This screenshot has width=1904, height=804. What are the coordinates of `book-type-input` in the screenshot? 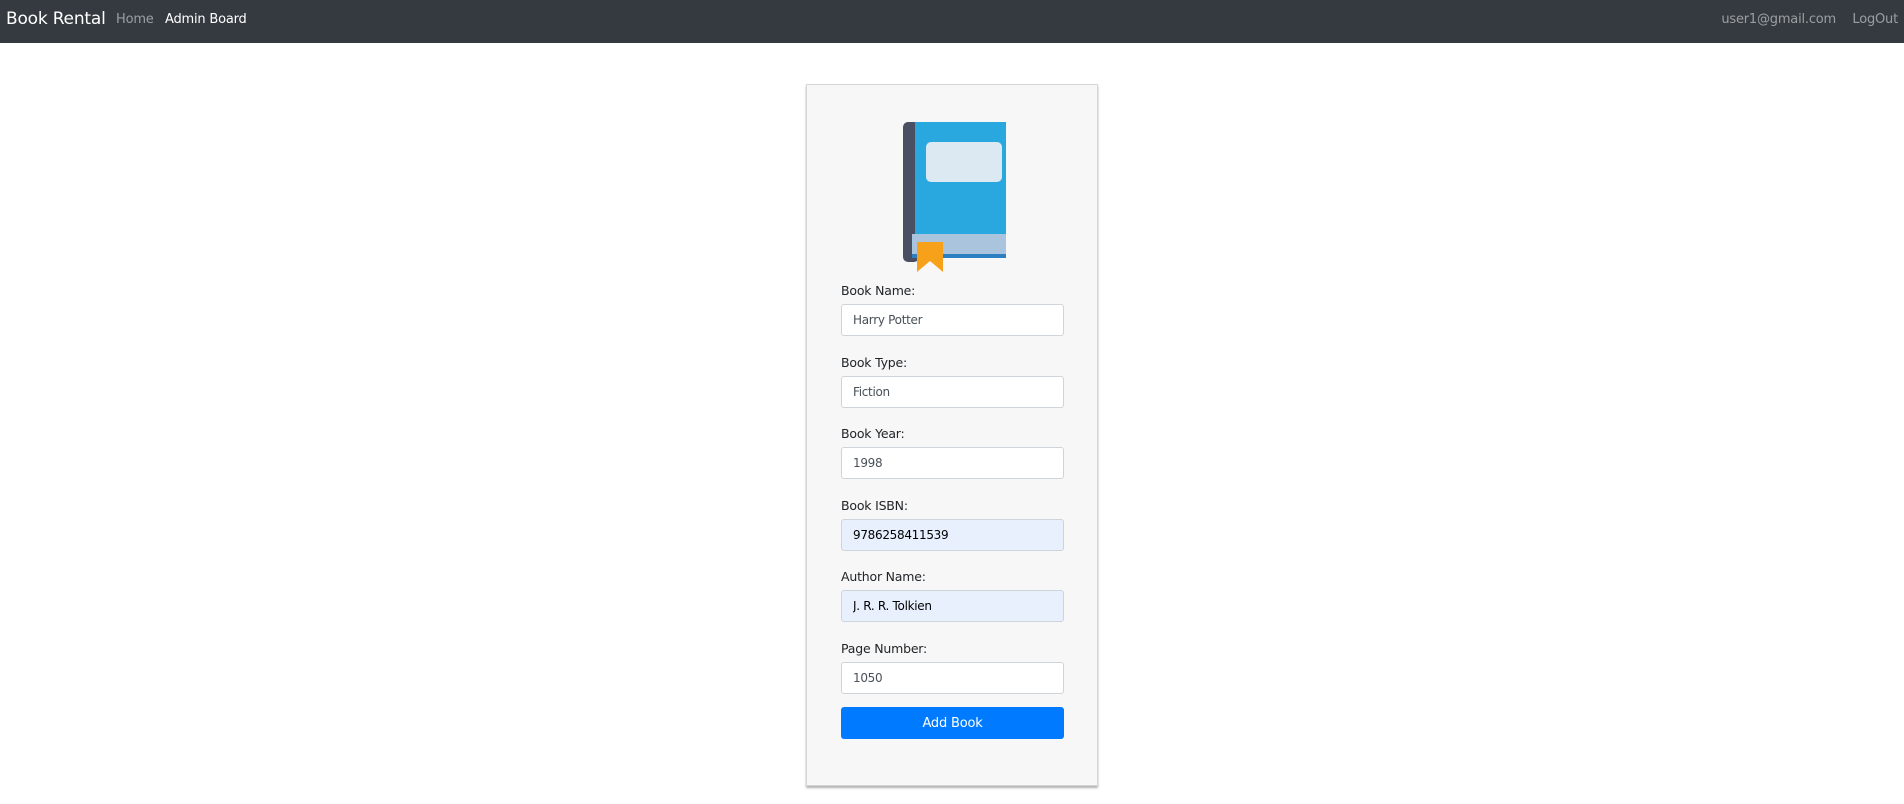 It's located at (952, 392).